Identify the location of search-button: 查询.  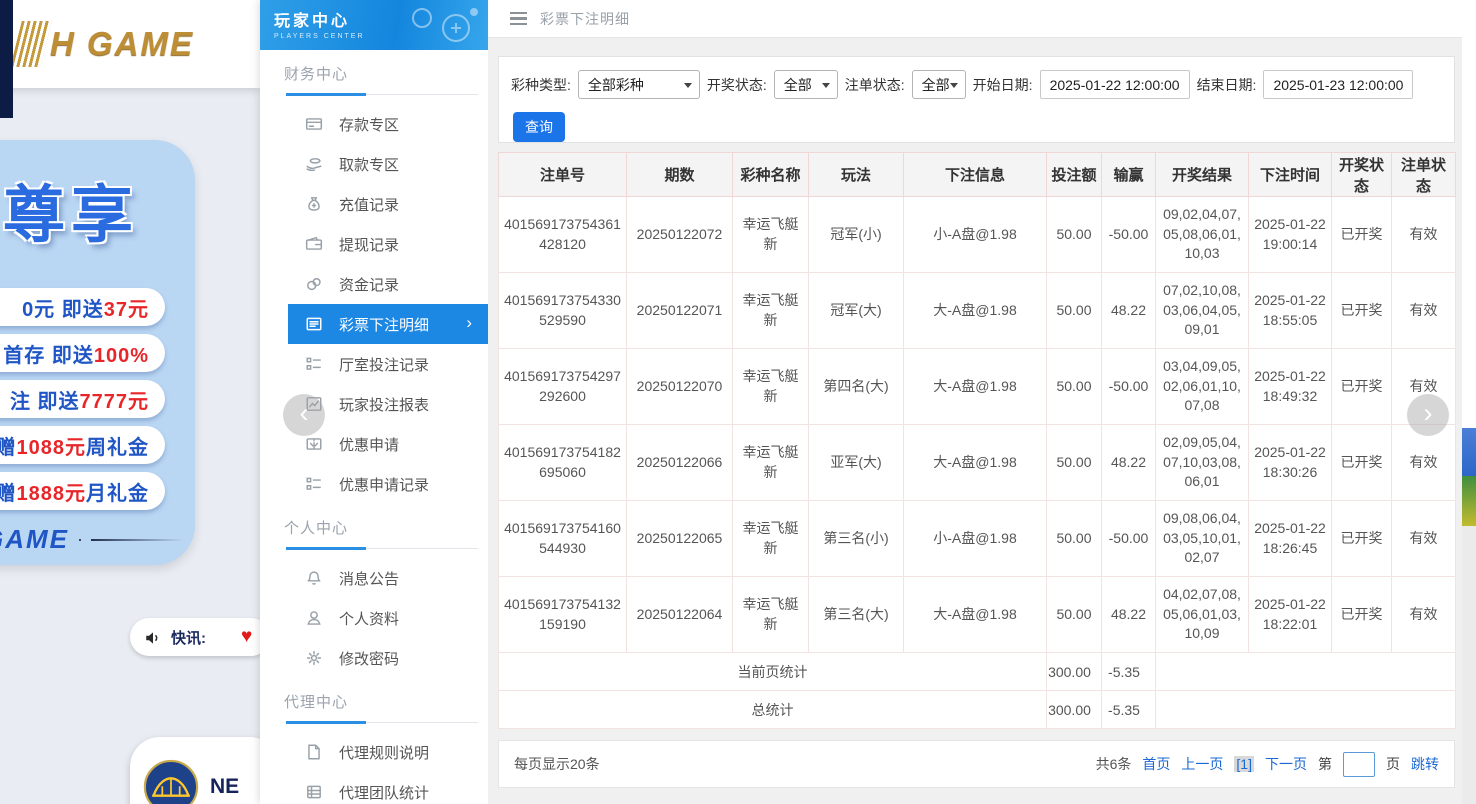
(539, 127).